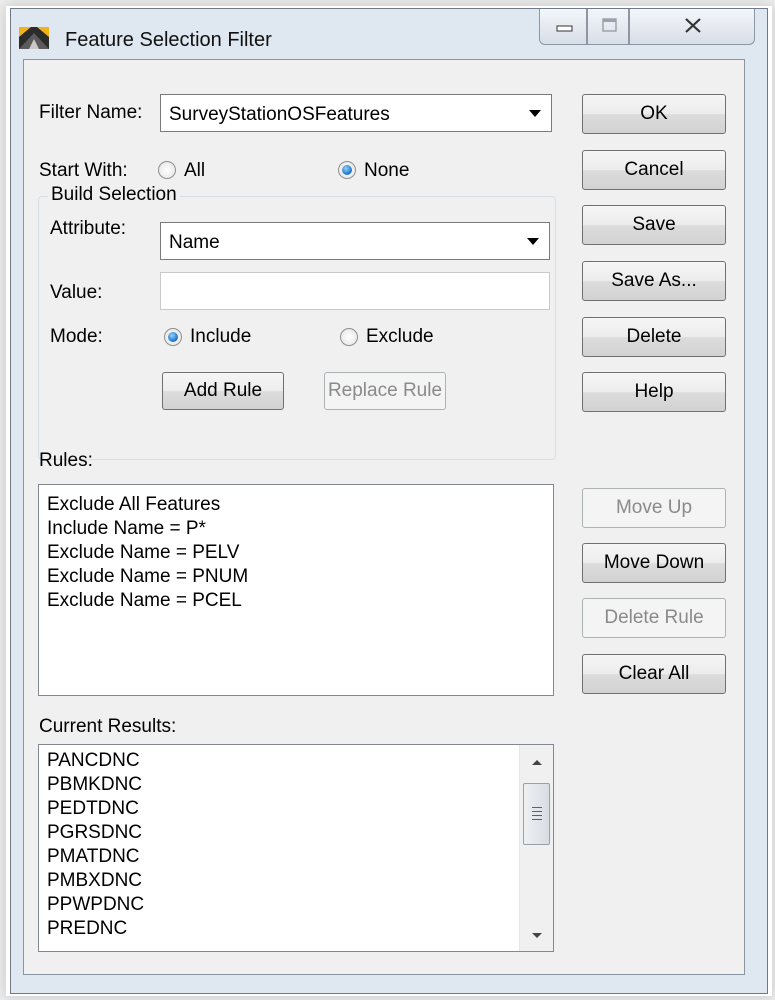 The width and height of the screenshot is (775, 1000). What do you see at coordinates (167, 170) in the screenshot?
I see `start-with-all-radio` at bounding box center [167, 170].